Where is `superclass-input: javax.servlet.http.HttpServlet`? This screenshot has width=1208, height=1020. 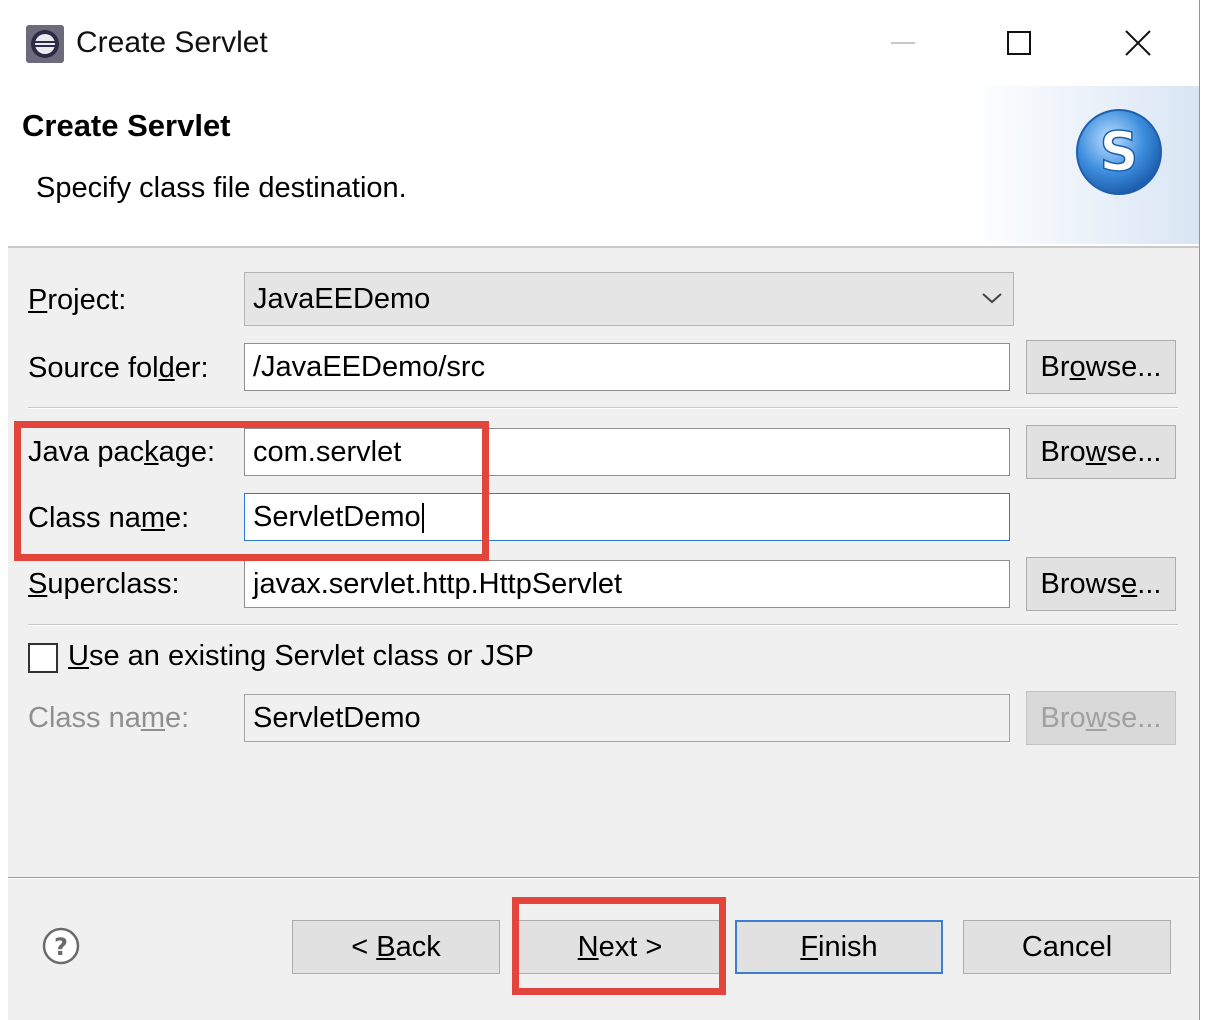 superclass-input: javax.servlet.http.HttpServlet is located at coordinates (627, 584).